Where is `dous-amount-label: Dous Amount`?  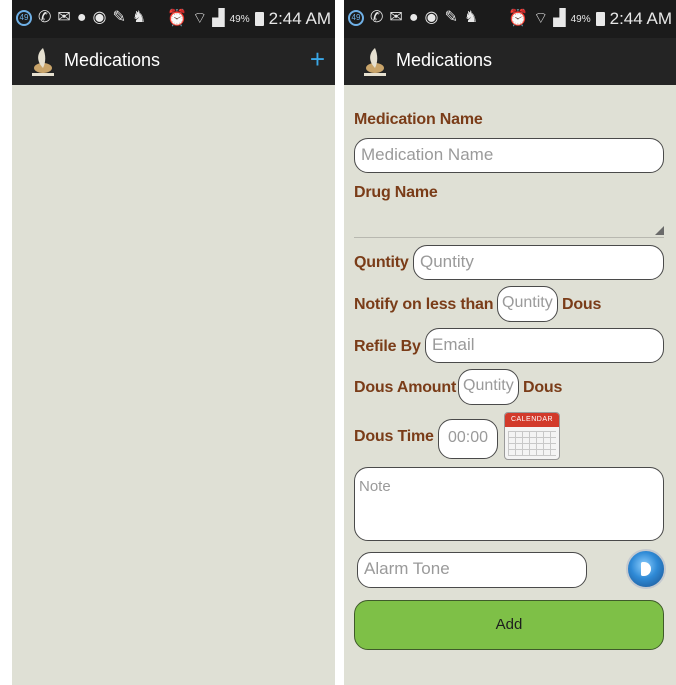 dous-amount-label: Dous Amount is located at coordinates (405, 387).